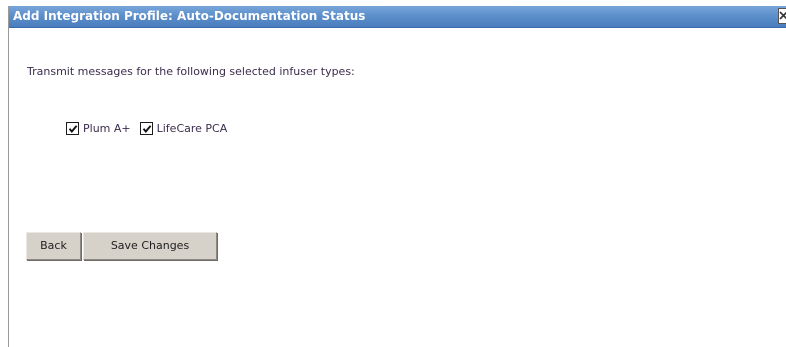 The width and height of the screenshot is (786, 347). What do you see at coordinates (782, 16) in the screenshot?
I see `close-icon` at bounding box center [782, 16].